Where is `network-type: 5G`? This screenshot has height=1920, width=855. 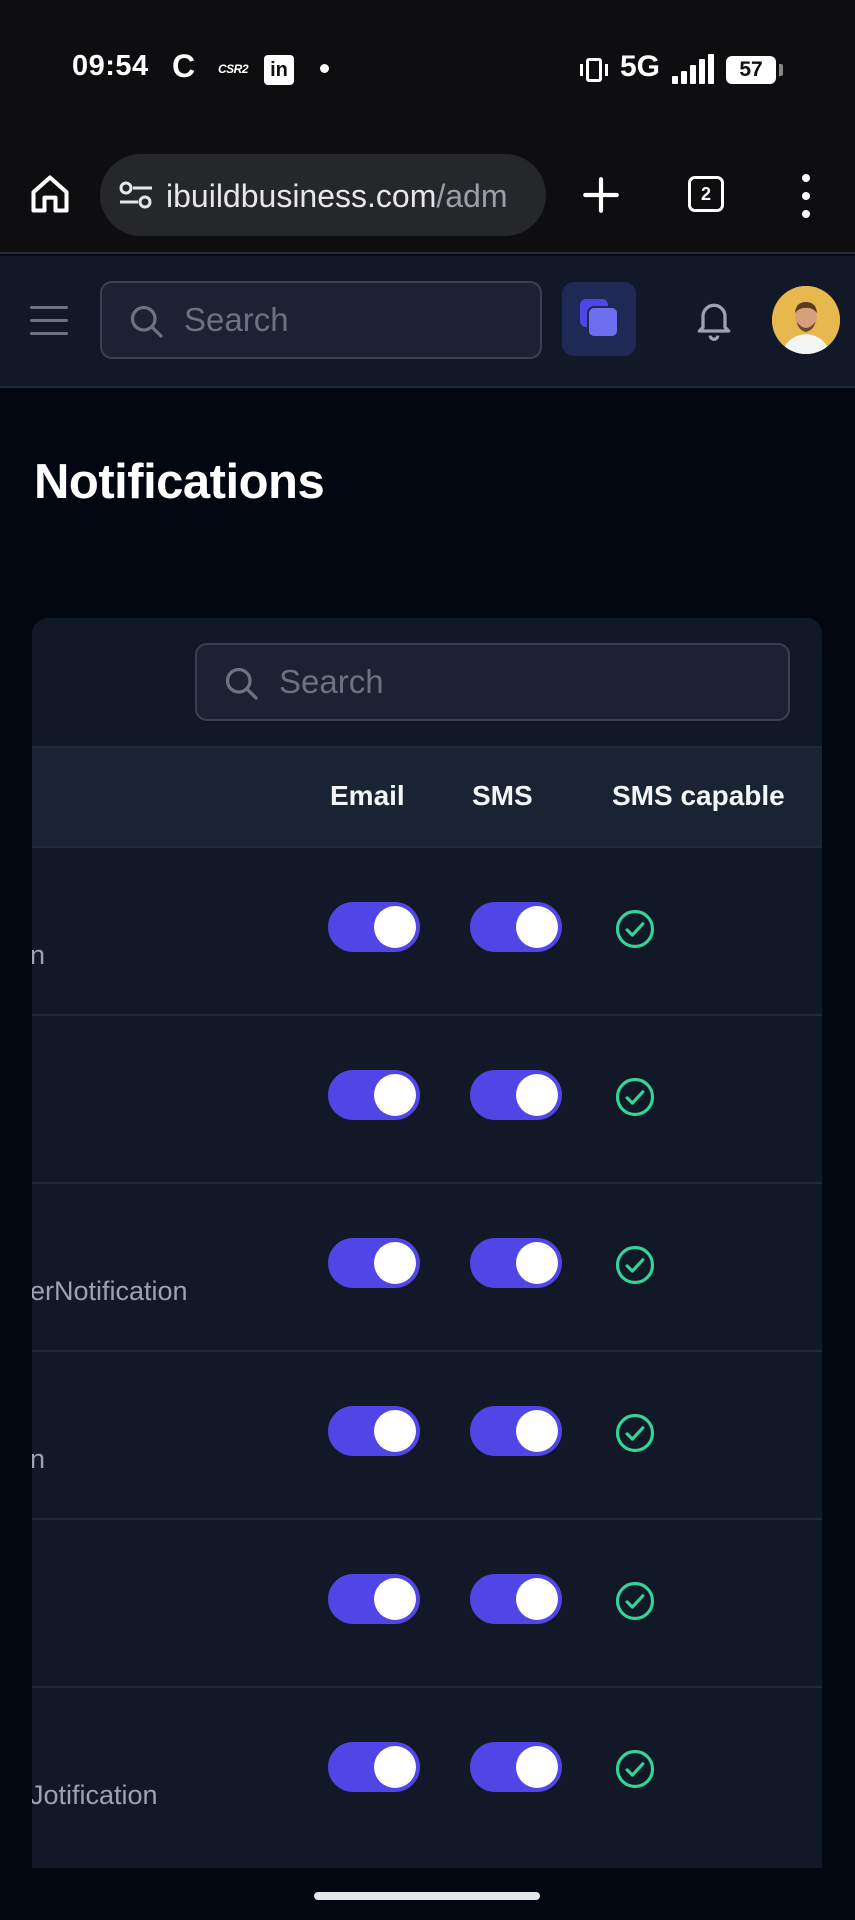 network-type: 5G is located at coordinates (640, 66).